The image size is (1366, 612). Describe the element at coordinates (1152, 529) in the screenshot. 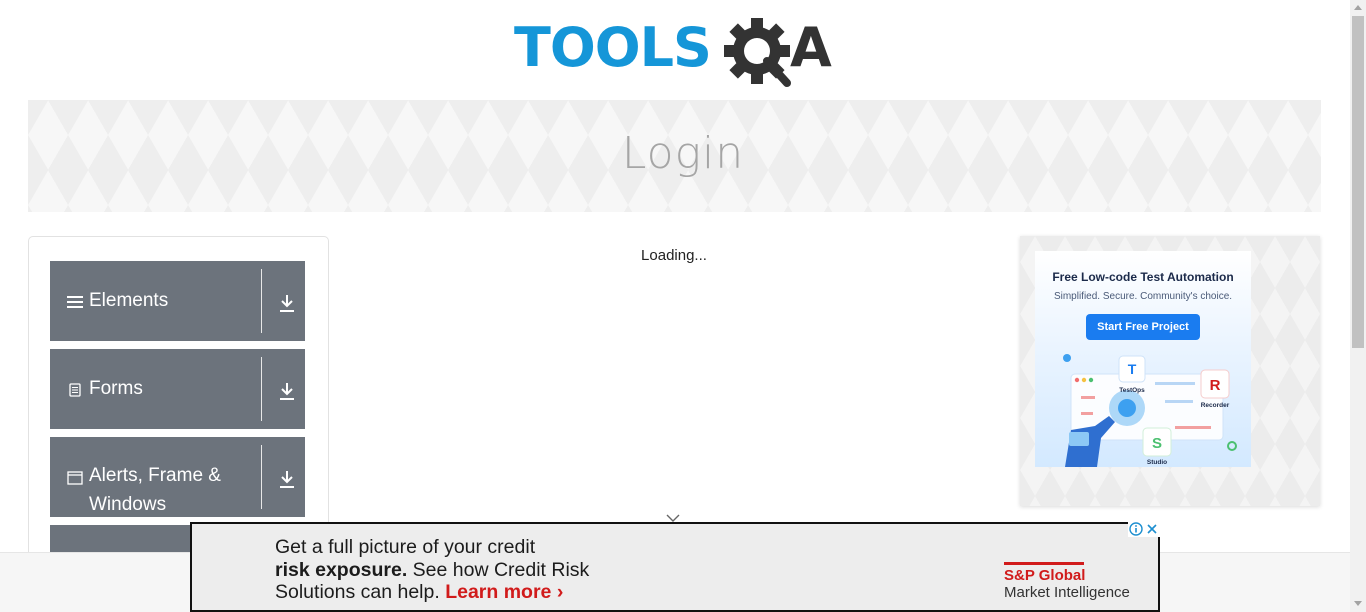

I see `close-icon` at that location.